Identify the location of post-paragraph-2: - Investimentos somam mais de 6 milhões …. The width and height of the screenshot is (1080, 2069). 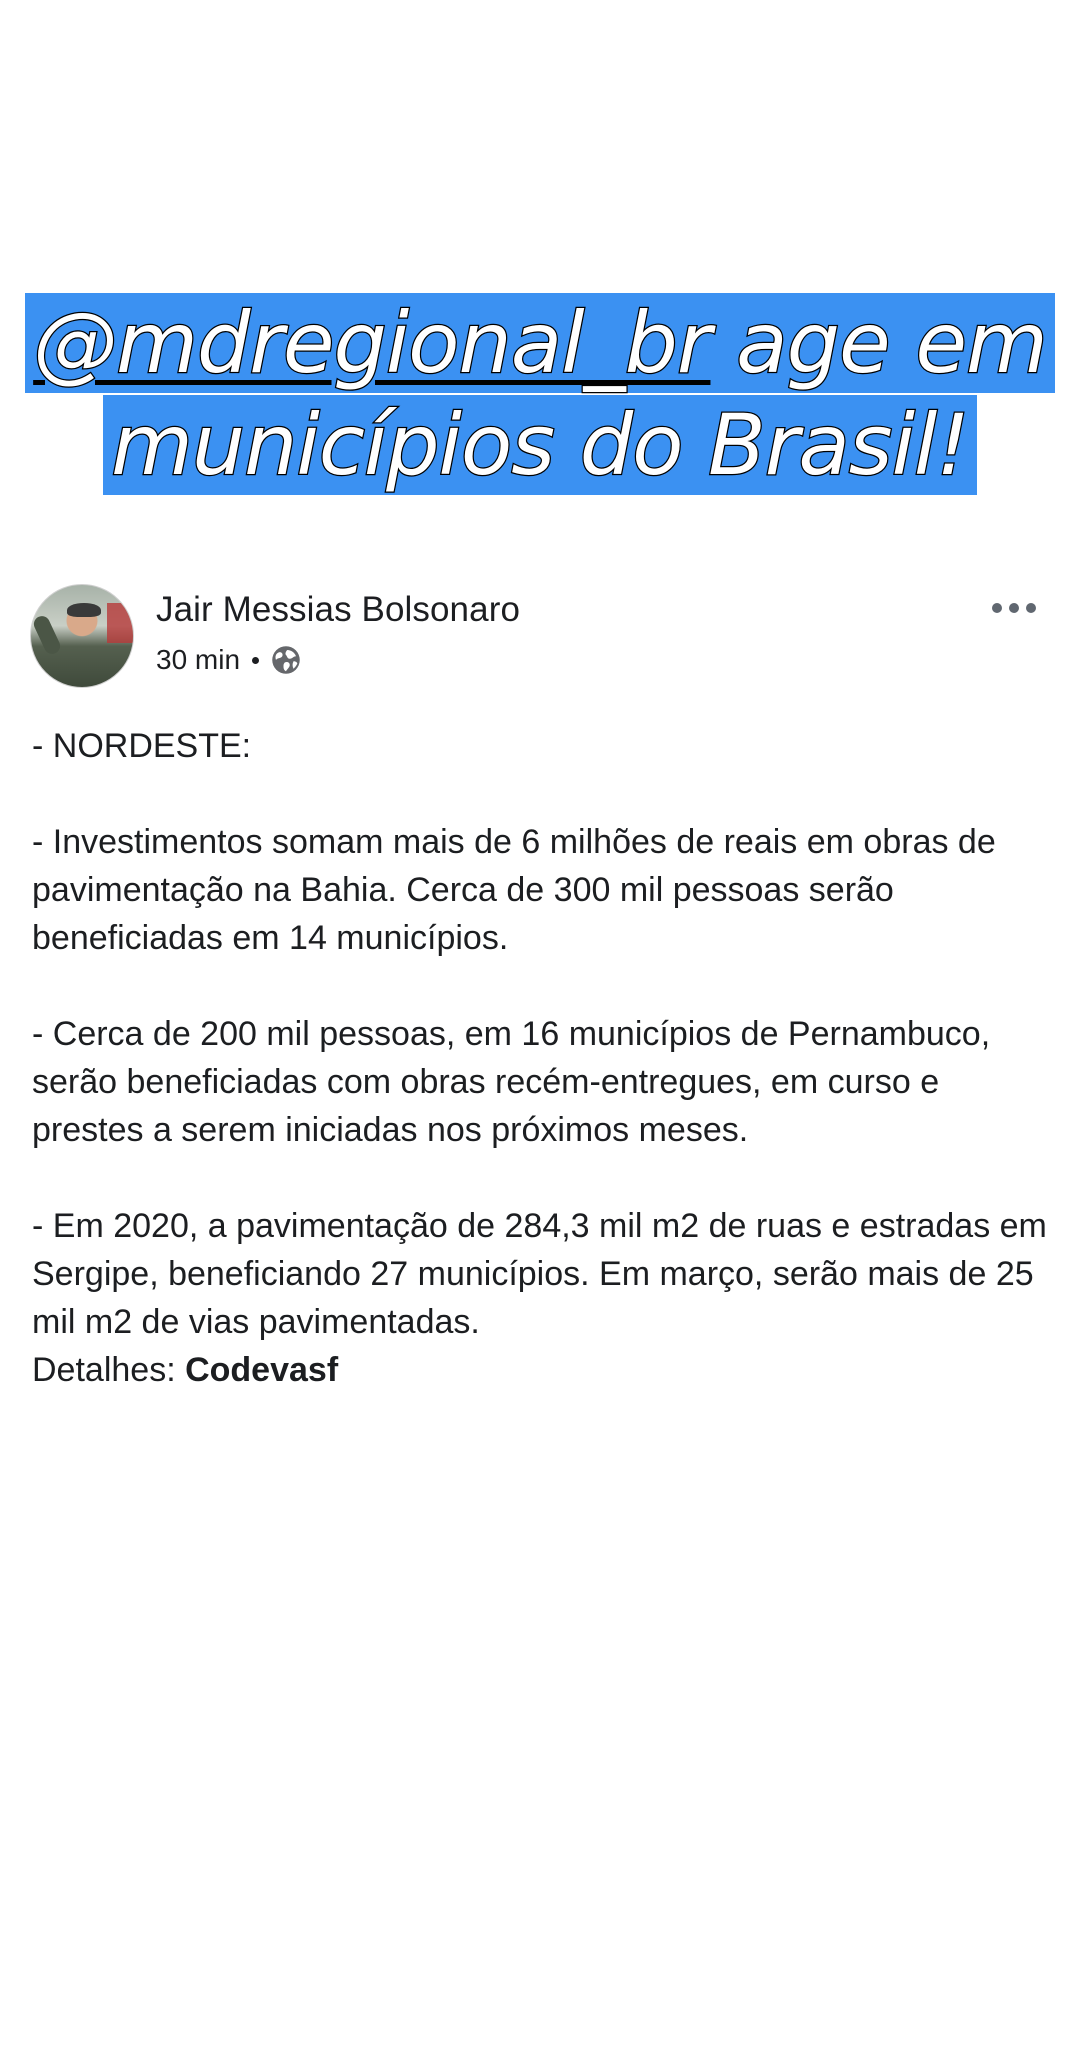
(514, 890).